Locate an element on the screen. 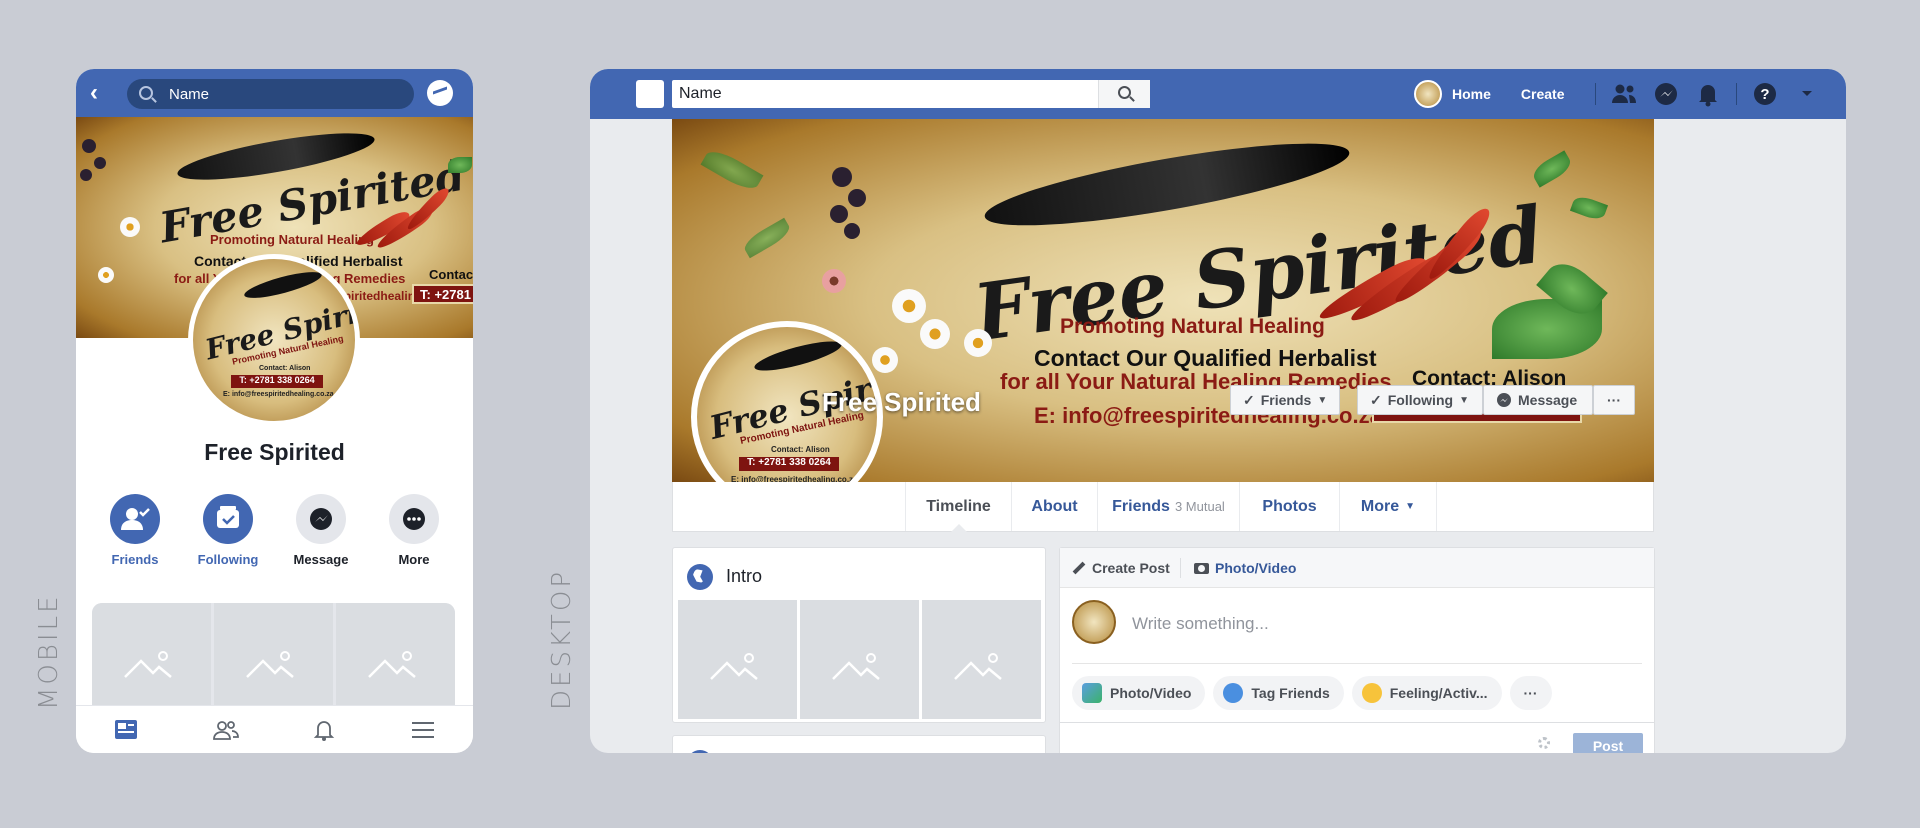 This screenshot has width=1920, height=828. friends-dropdown-button: ✓ Friends ▼ is located at coordinates (1285, 400).